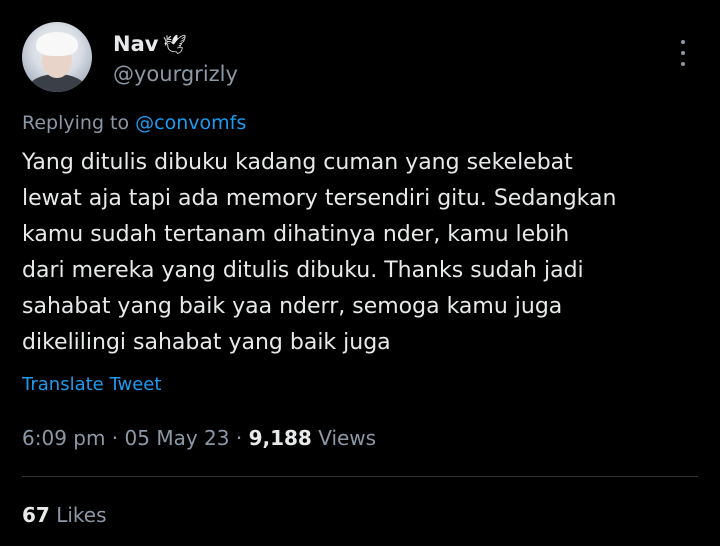  What do you see at coordinates (57, 44) in the screenshot?
I see `avatar-hair` at bounding box center [57, 44].